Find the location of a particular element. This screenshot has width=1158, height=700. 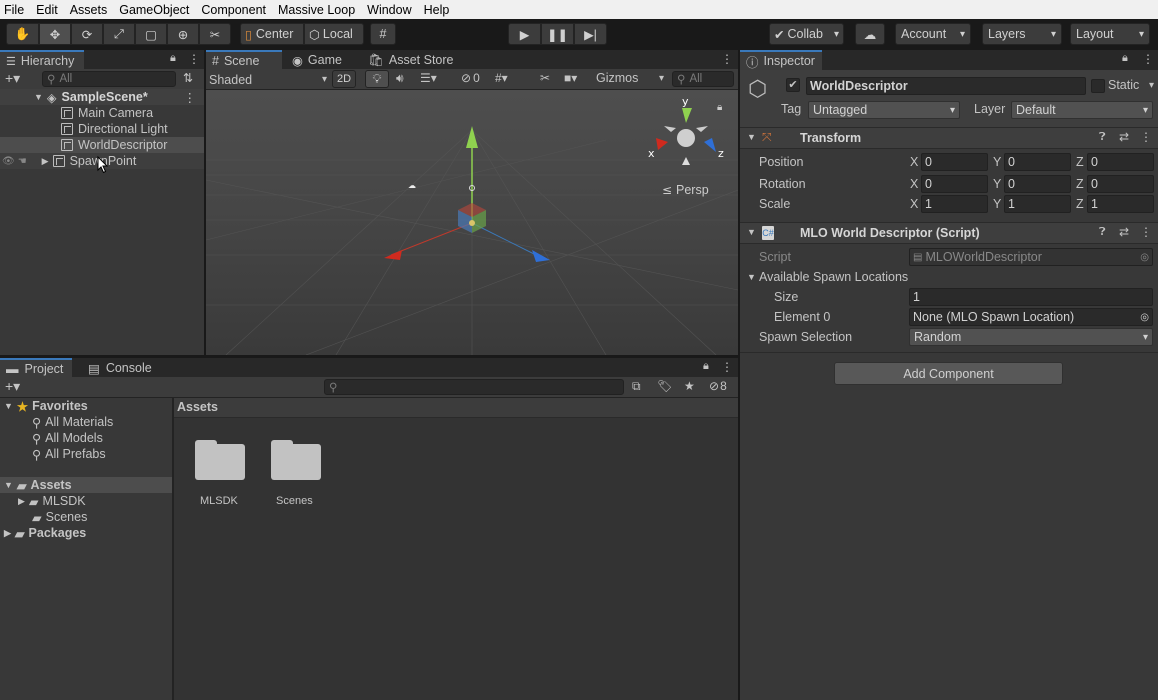

scene-row: ▼ ◈ SampleScene* ⋮ is located at coordinates (102, 97).